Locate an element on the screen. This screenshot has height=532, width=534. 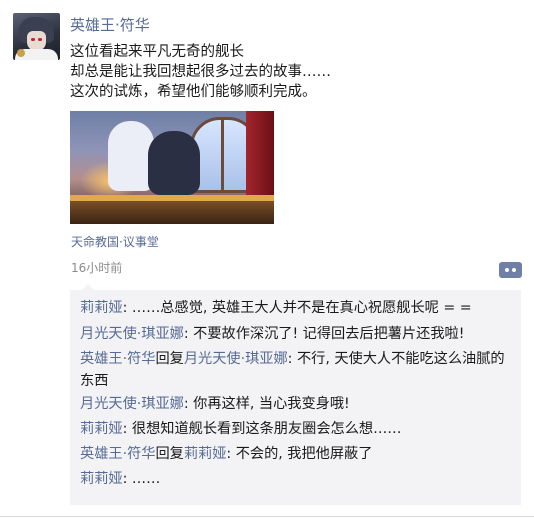
post-time: 16小时前 is located at coordinates (97, 268).